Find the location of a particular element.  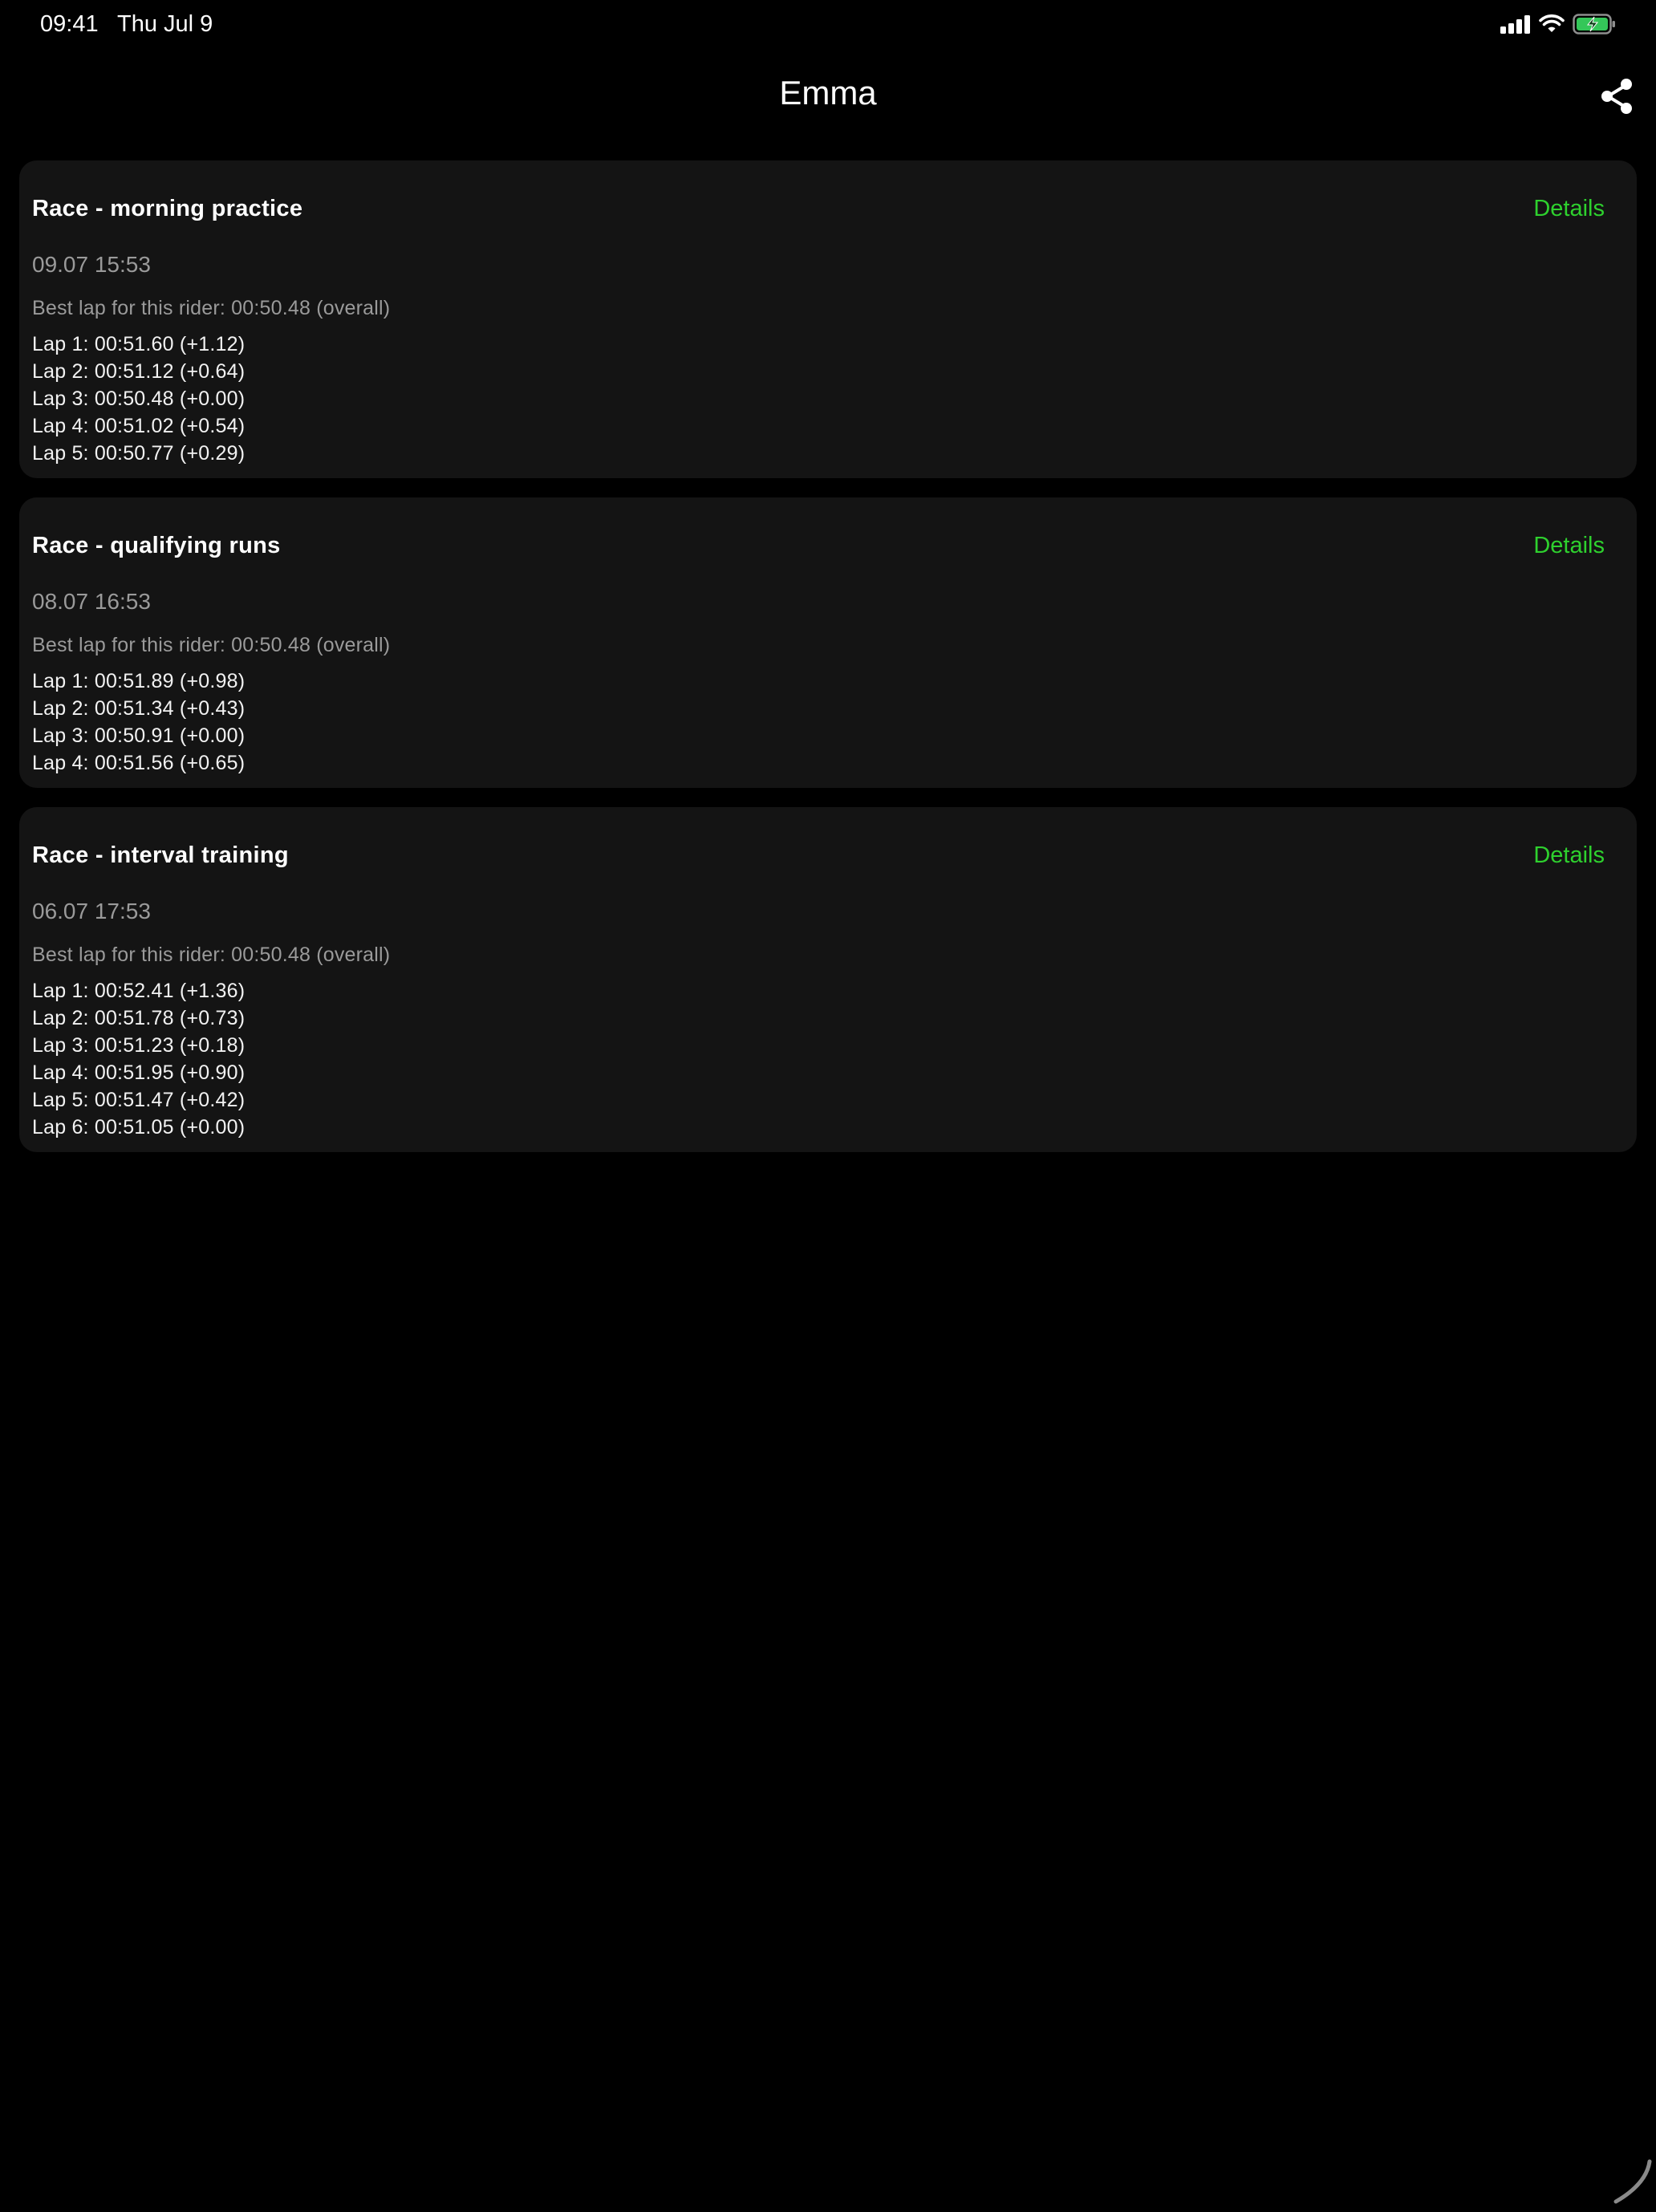

lap-item: Lap 4: 00:51.56 (+0.65) is located at coordinates (139, 763).